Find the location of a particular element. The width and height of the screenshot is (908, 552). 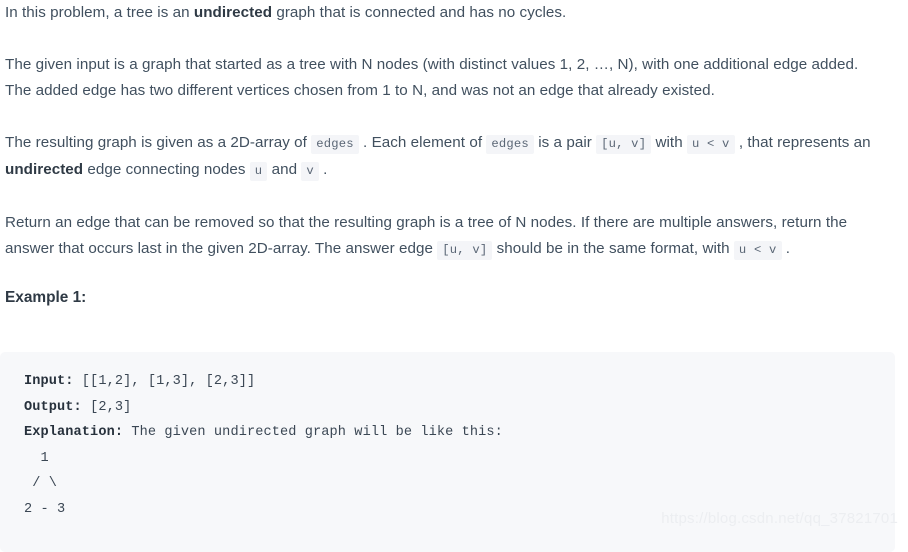

text-run: . Each element of is located at coordinates (422, 142).